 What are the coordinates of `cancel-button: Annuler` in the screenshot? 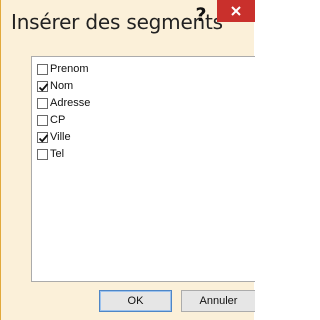 It's located at (218, 301).